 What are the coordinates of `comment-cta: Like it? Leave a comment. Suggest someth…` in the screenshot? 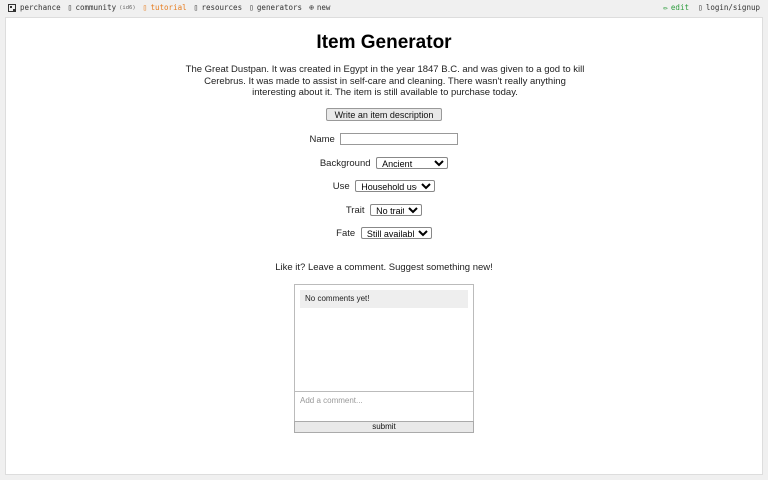 It's located at (384, 267).